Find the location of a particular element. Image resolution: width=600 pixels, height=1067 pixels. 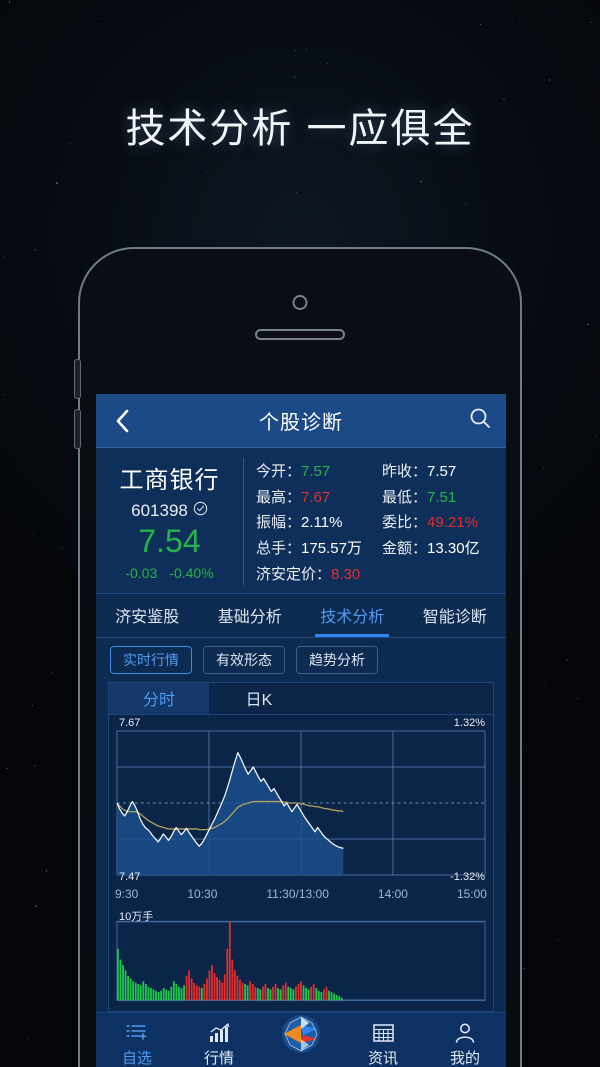

quote-field: 昨收：7.57 is located at coordinates (442, 471).